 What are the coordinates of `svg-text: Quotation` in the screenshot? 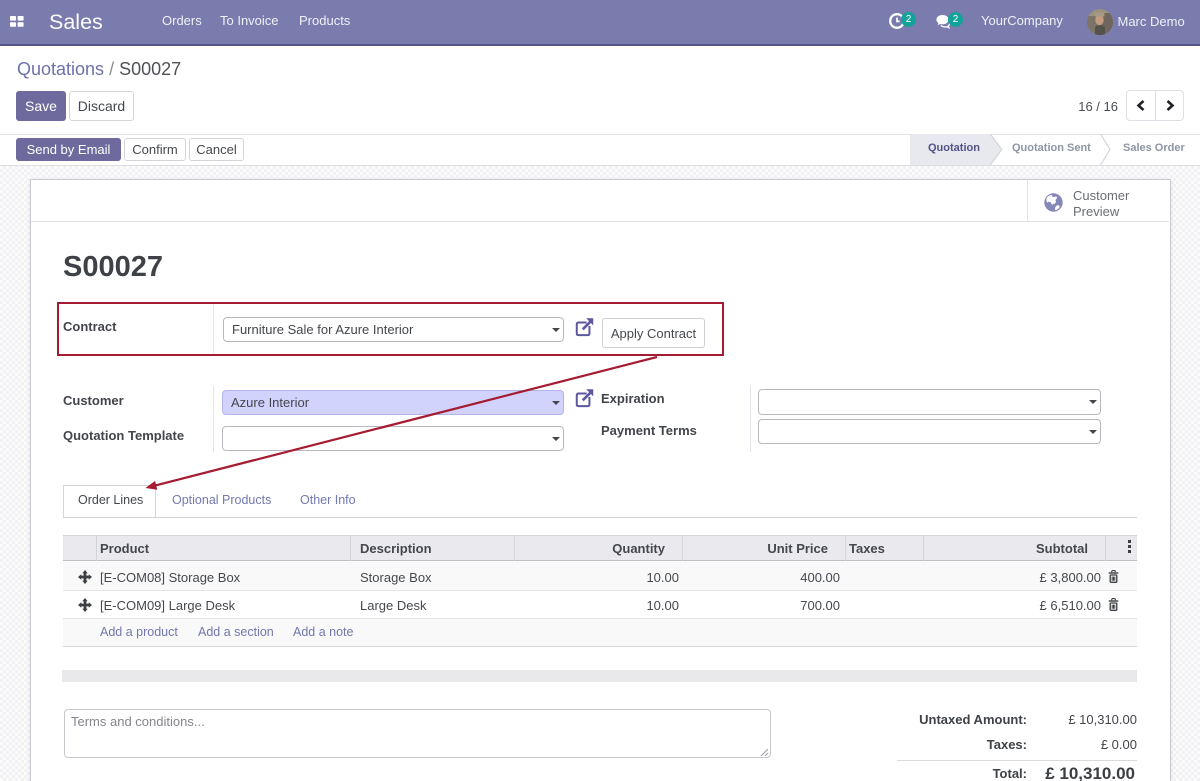 It's located at (954, 148).